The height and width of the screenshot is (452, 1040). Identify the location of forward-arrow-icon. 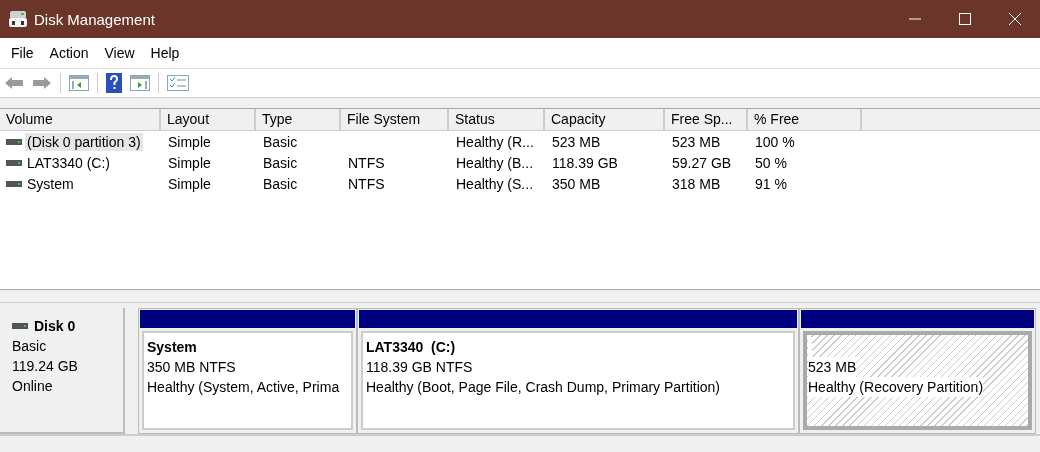
(42, 83).